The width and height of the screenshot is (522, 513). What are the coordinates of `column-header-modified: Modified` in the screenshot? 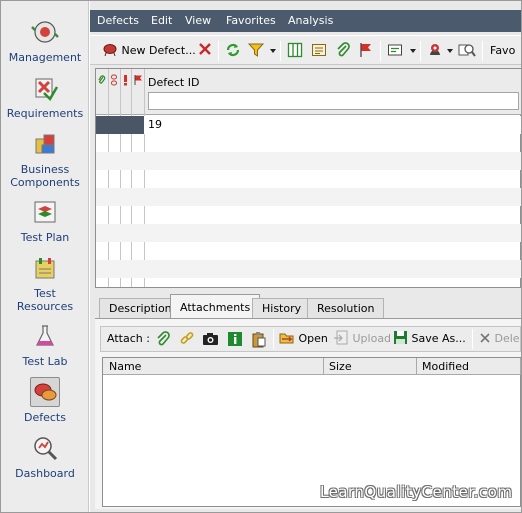 It's located at (445, 366).